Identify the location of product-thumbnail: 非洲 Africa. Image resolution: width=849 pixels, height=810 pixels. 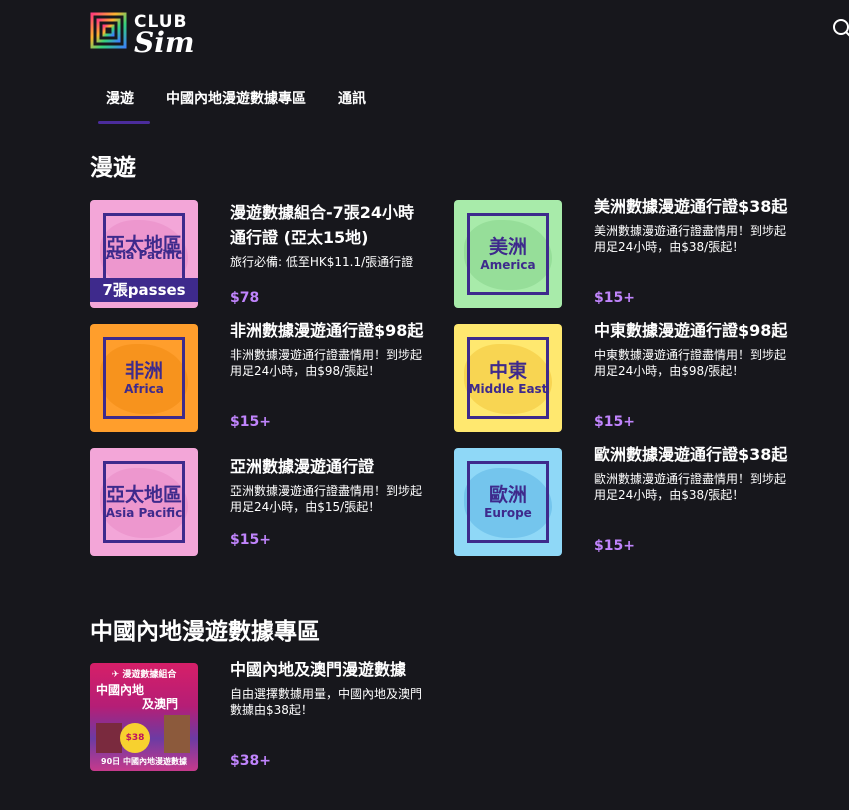
(144, 378).